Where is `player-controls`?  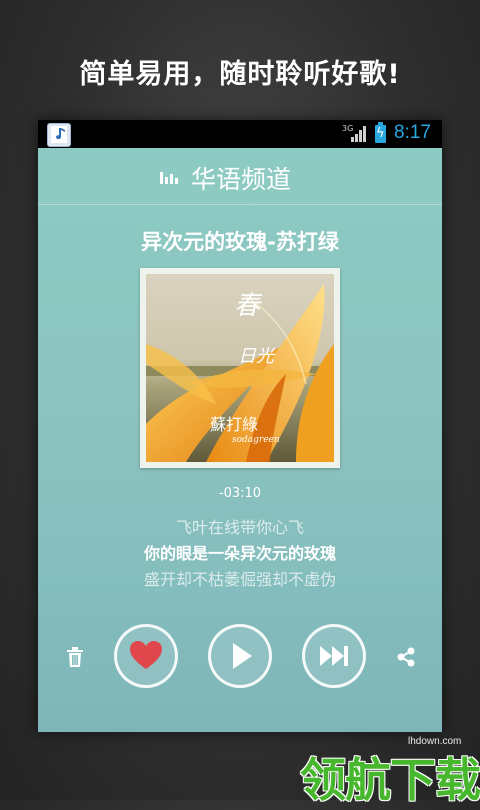 player-controls is located at coordinates (240, 656).